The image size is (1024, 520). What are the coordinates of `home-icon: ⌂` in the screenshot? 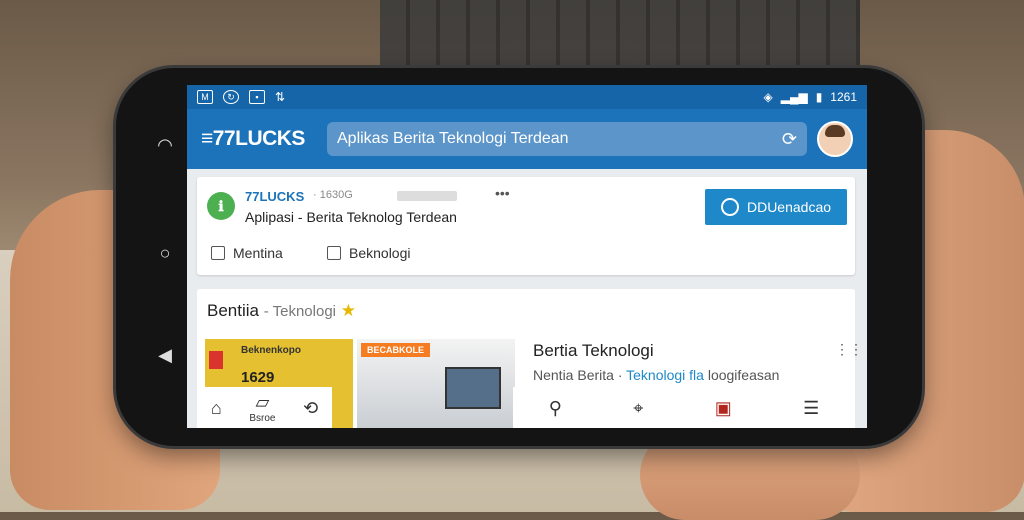 It's located at (216, 408).